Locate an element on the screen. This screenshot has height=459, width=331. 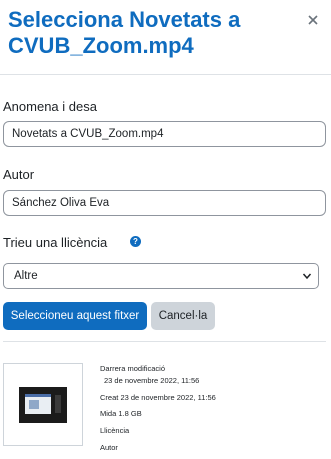
size-row: Mida 1.8 GB is located at coordinates (121, 414).